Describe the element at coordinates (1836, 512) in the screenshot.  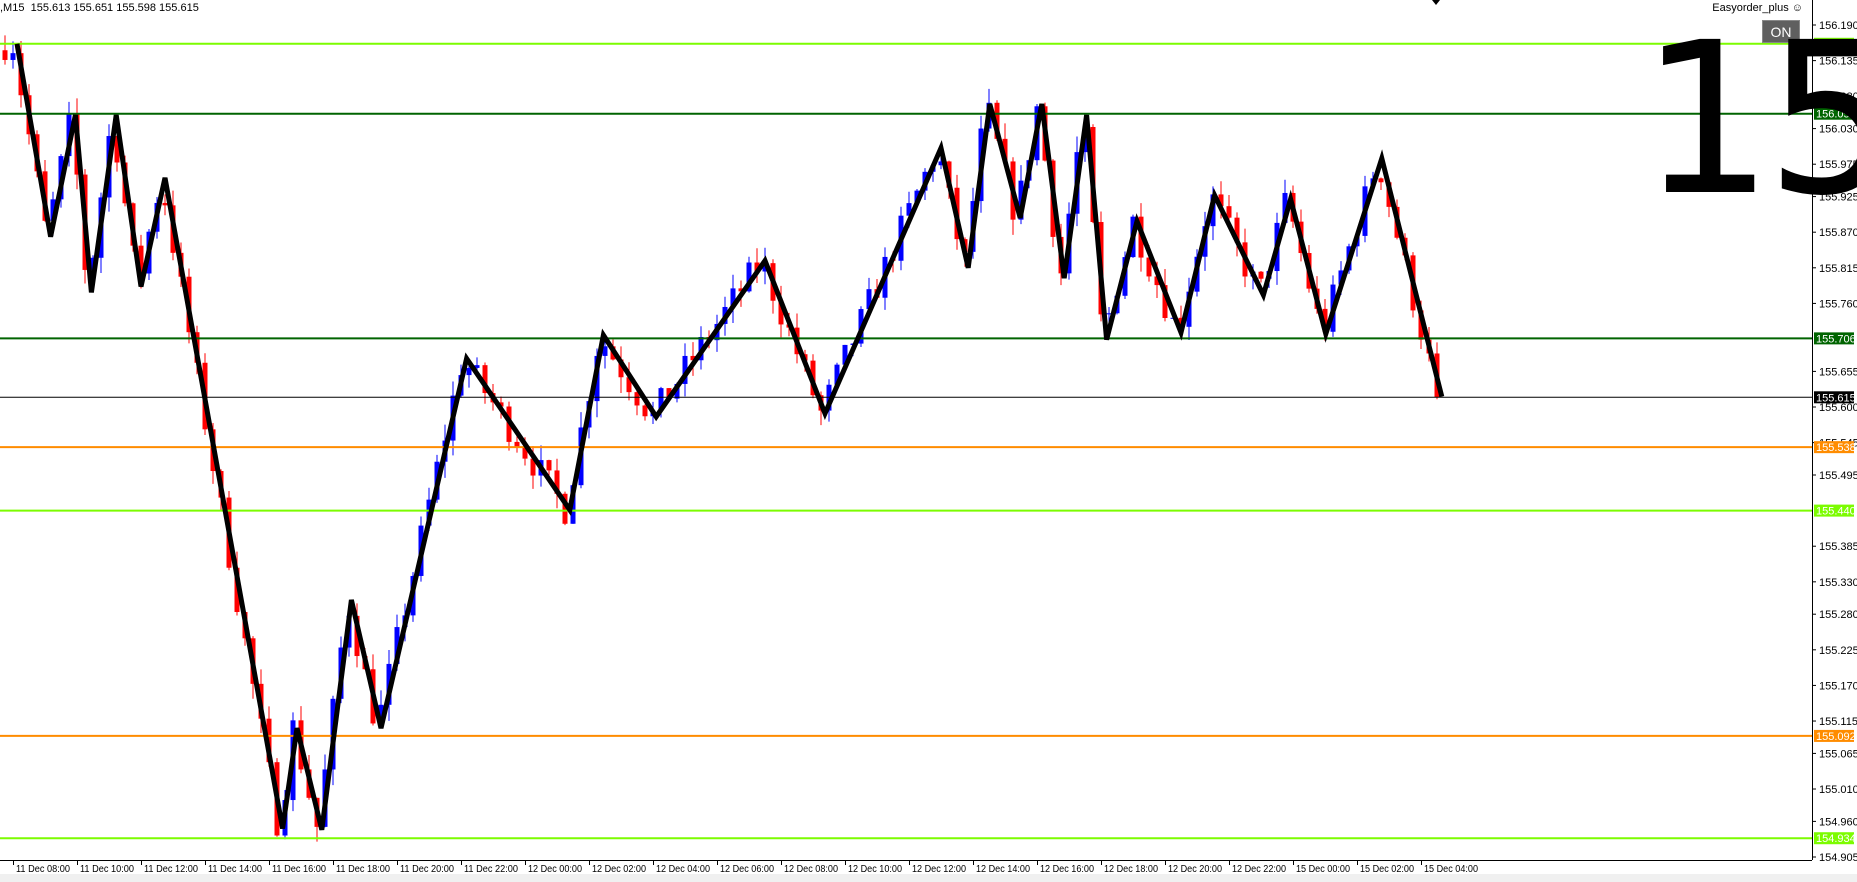
I see `level-price-label: 155.440` at that location.